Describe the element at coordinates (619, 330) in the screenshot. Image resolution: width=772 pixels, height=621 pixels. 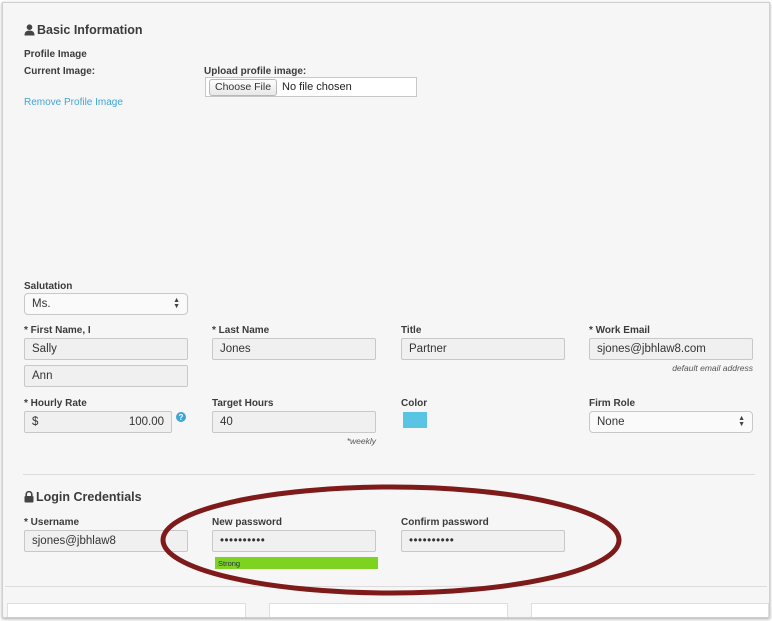
I see `work-email-label: * Work Email` at that location.